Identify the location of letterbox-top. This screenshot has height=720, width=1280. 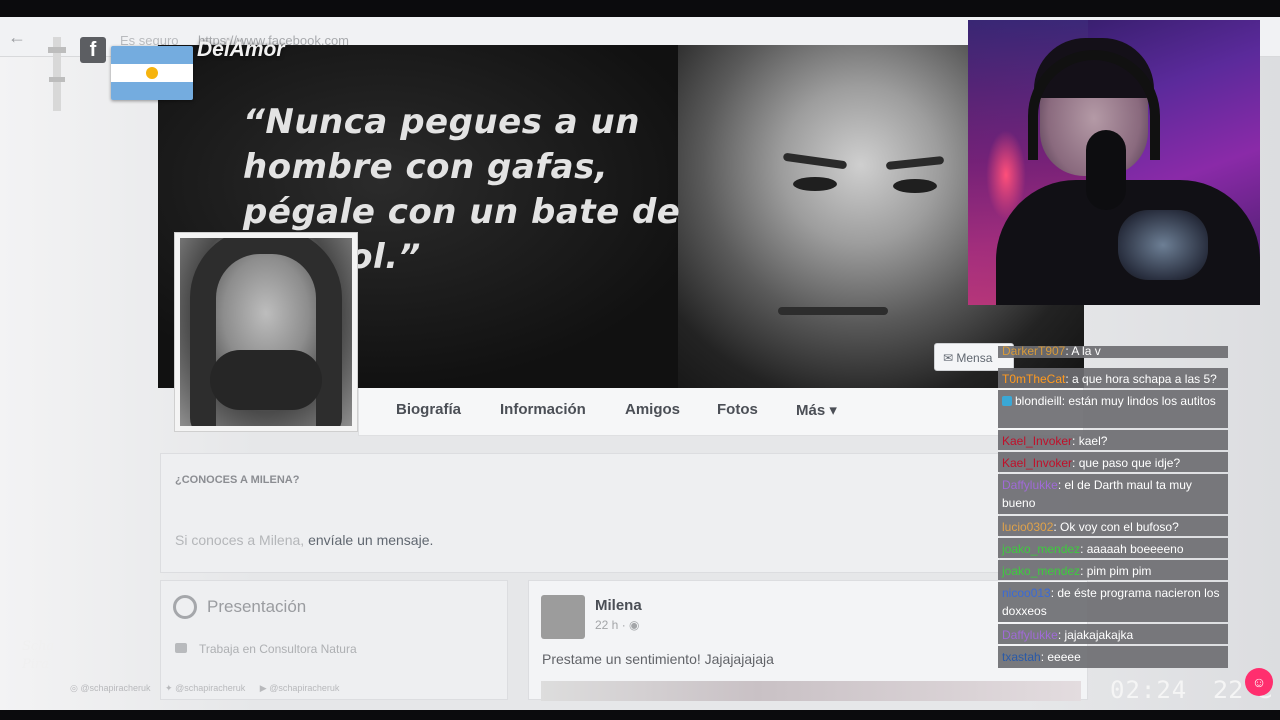
(640, 8).